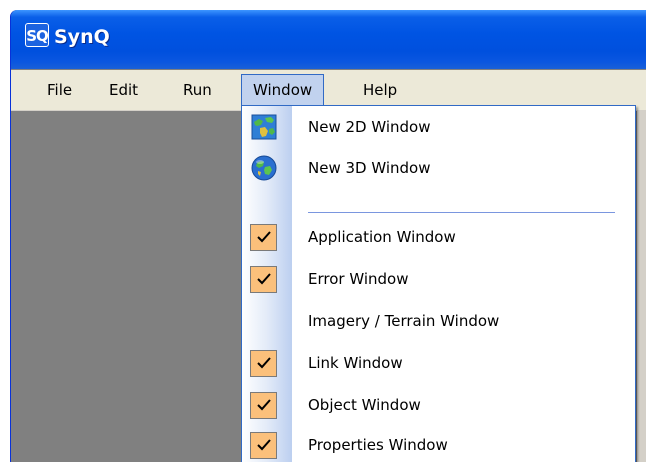 Image resolution: width=646 pixels, height=462 pixels. What do you see at coordinates (264, 168) in the screenshot?
I see `globe-icon` at bounding box center [264, 168].